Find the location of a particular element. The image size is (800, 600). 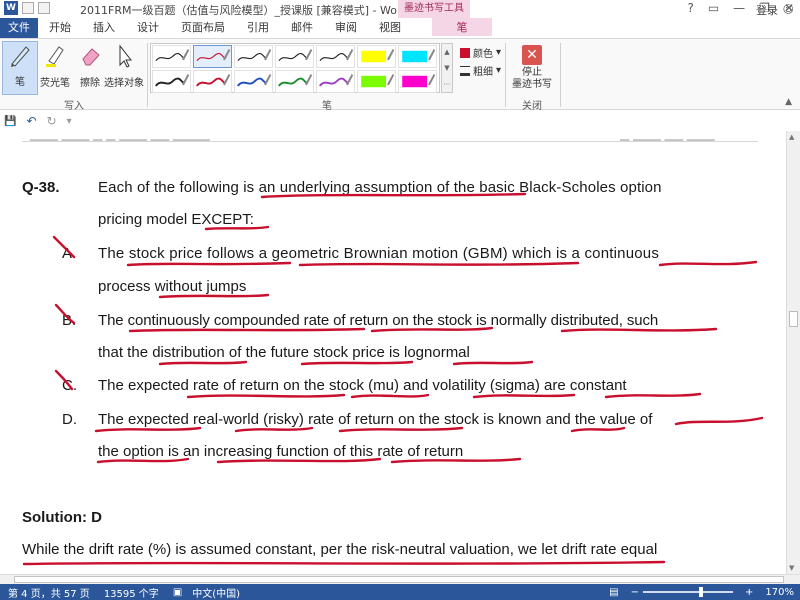

ribbon-separator is located at coordinates (560, 75).